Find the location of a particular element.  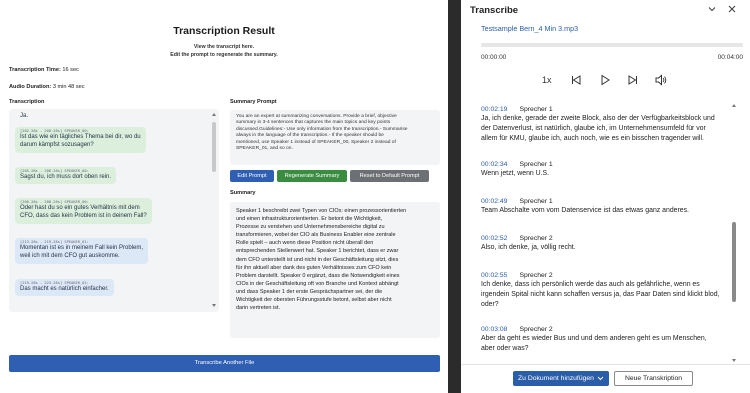

entry-timestamp: 00:03:08 is located at coordinates (494, 329).